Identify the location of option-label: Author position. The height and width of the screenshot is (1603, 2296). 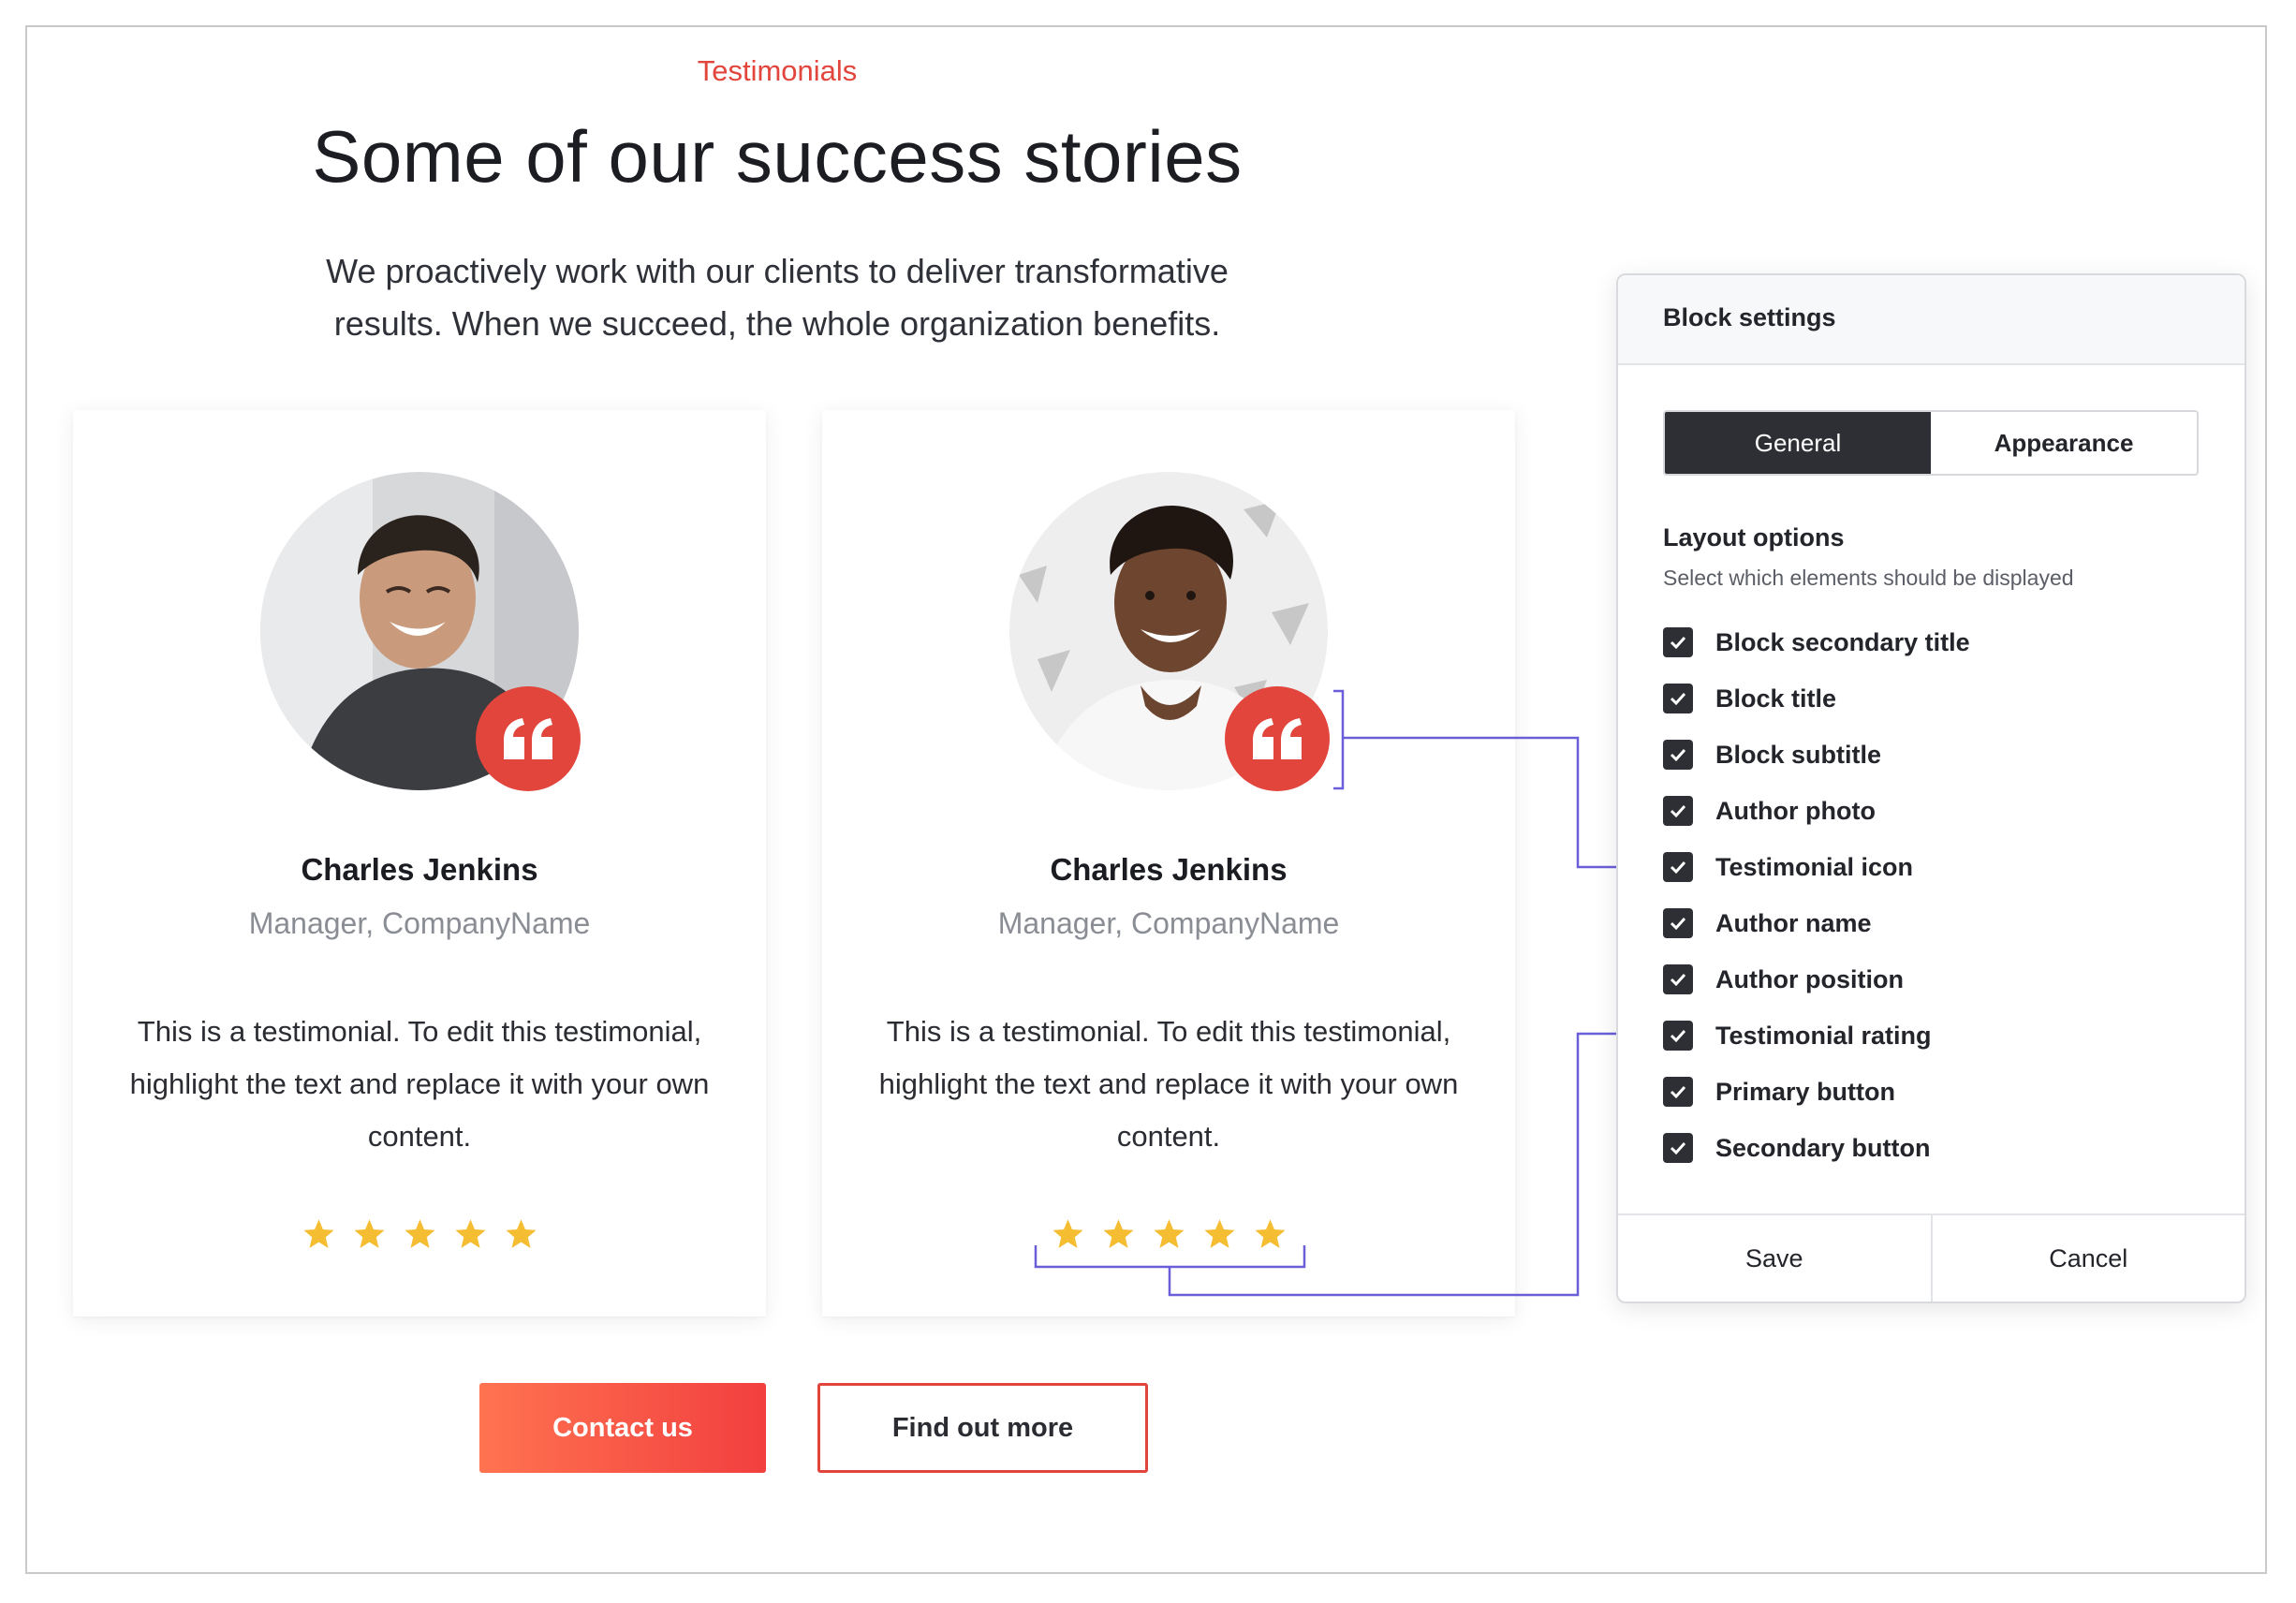
(1809, 979).